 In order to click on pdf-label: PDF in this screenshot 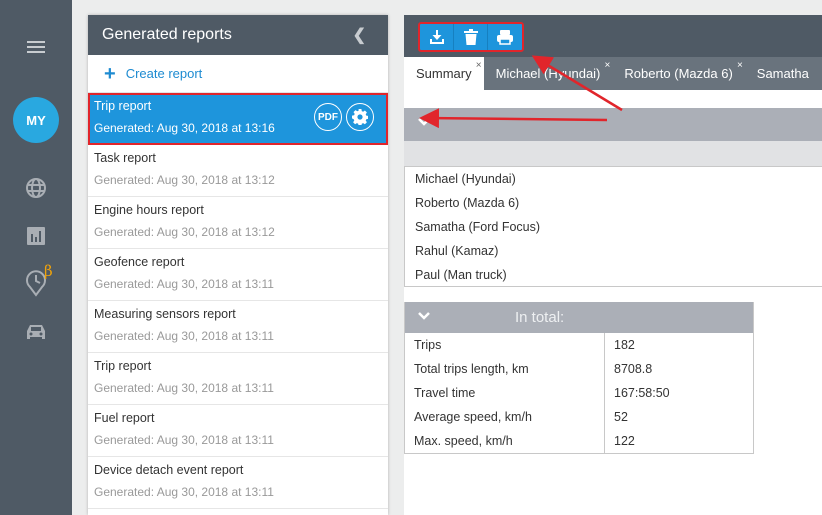, I will do `click(328, 117)`.